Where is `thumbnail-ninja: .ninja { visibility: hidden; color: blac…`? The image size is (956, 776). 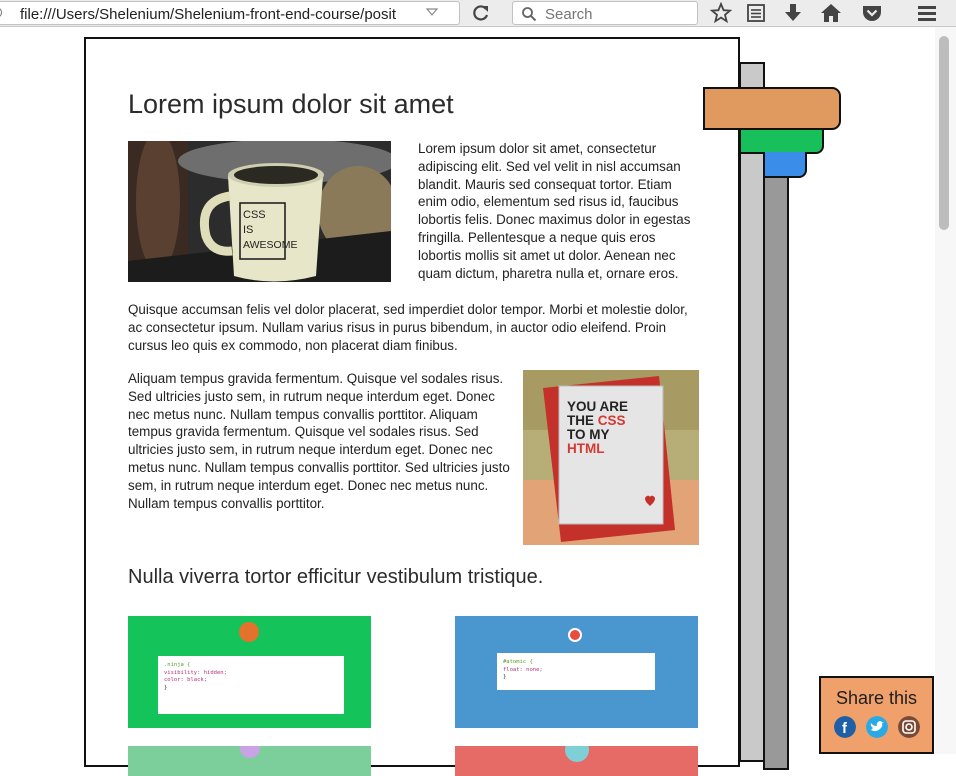 thumbnail-ninja: .ninja { visibility: hidden; color: blac… is located at coordinates (249, 672).